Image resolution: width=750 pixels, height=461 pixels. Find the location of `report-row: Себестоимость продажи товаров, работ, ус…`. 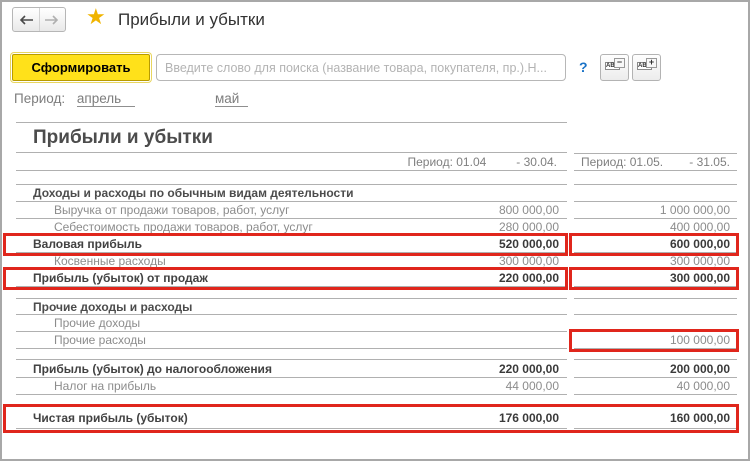

report-row: Себестоимость продажи товаров, работ, ус… is located at coordinates (376, 227).